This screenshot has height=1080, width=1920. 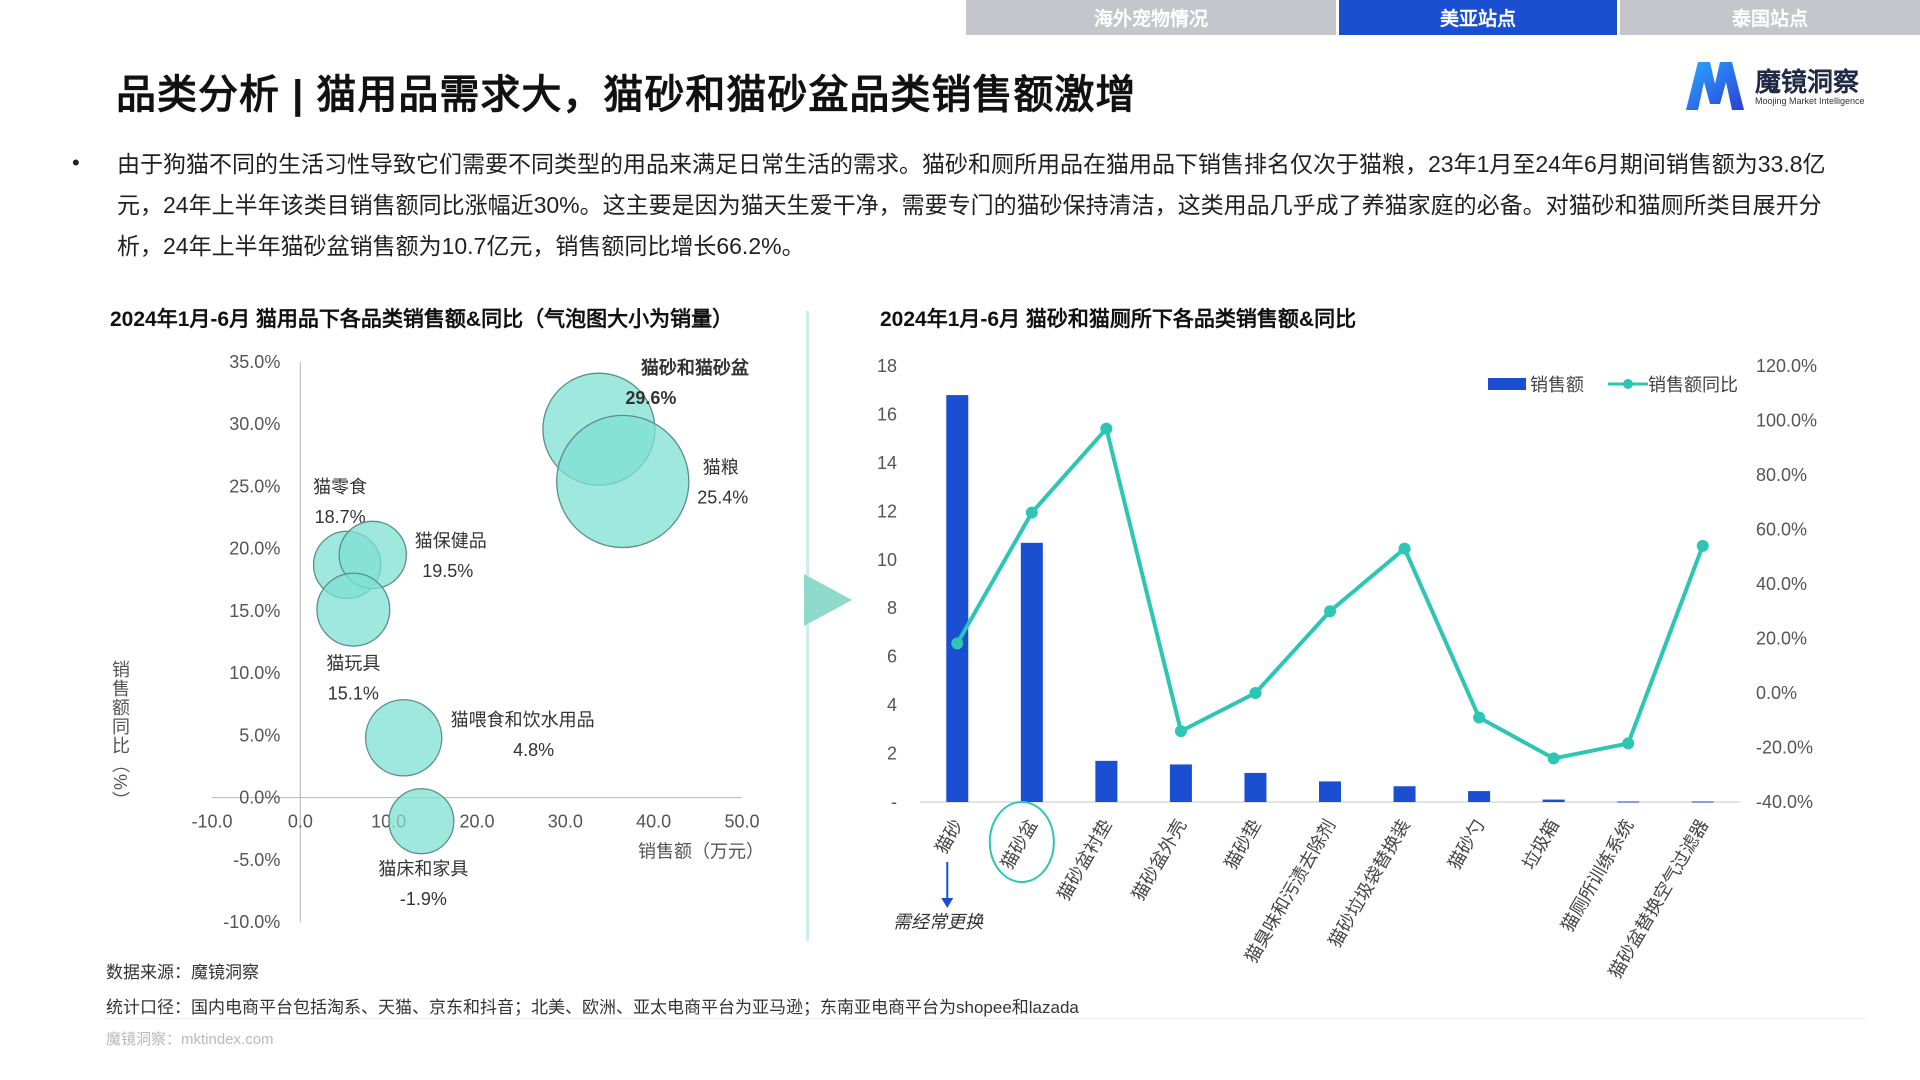 I want to click on down-arrow-icon, so click(x=947, y=903).